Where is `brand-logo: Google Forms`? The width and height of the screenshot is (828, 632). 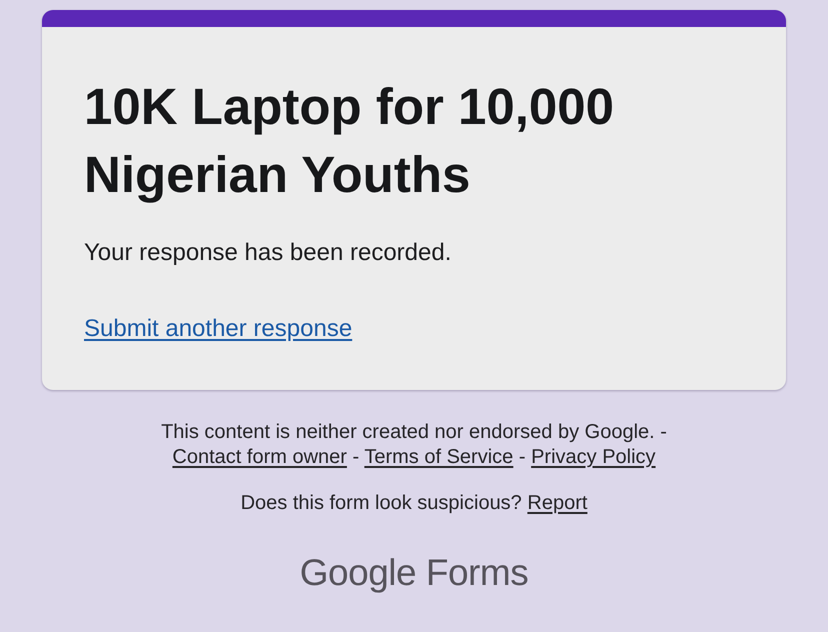 brand-logo: Google Forms is located at coordinates (414, 573).